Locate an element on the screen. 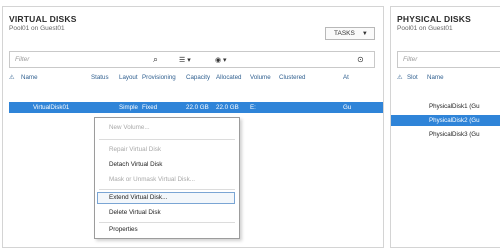 The image size is (500, 248). physical-disk-name: PhysicalDisk1 (Gu is located at coordinates (454, 106).